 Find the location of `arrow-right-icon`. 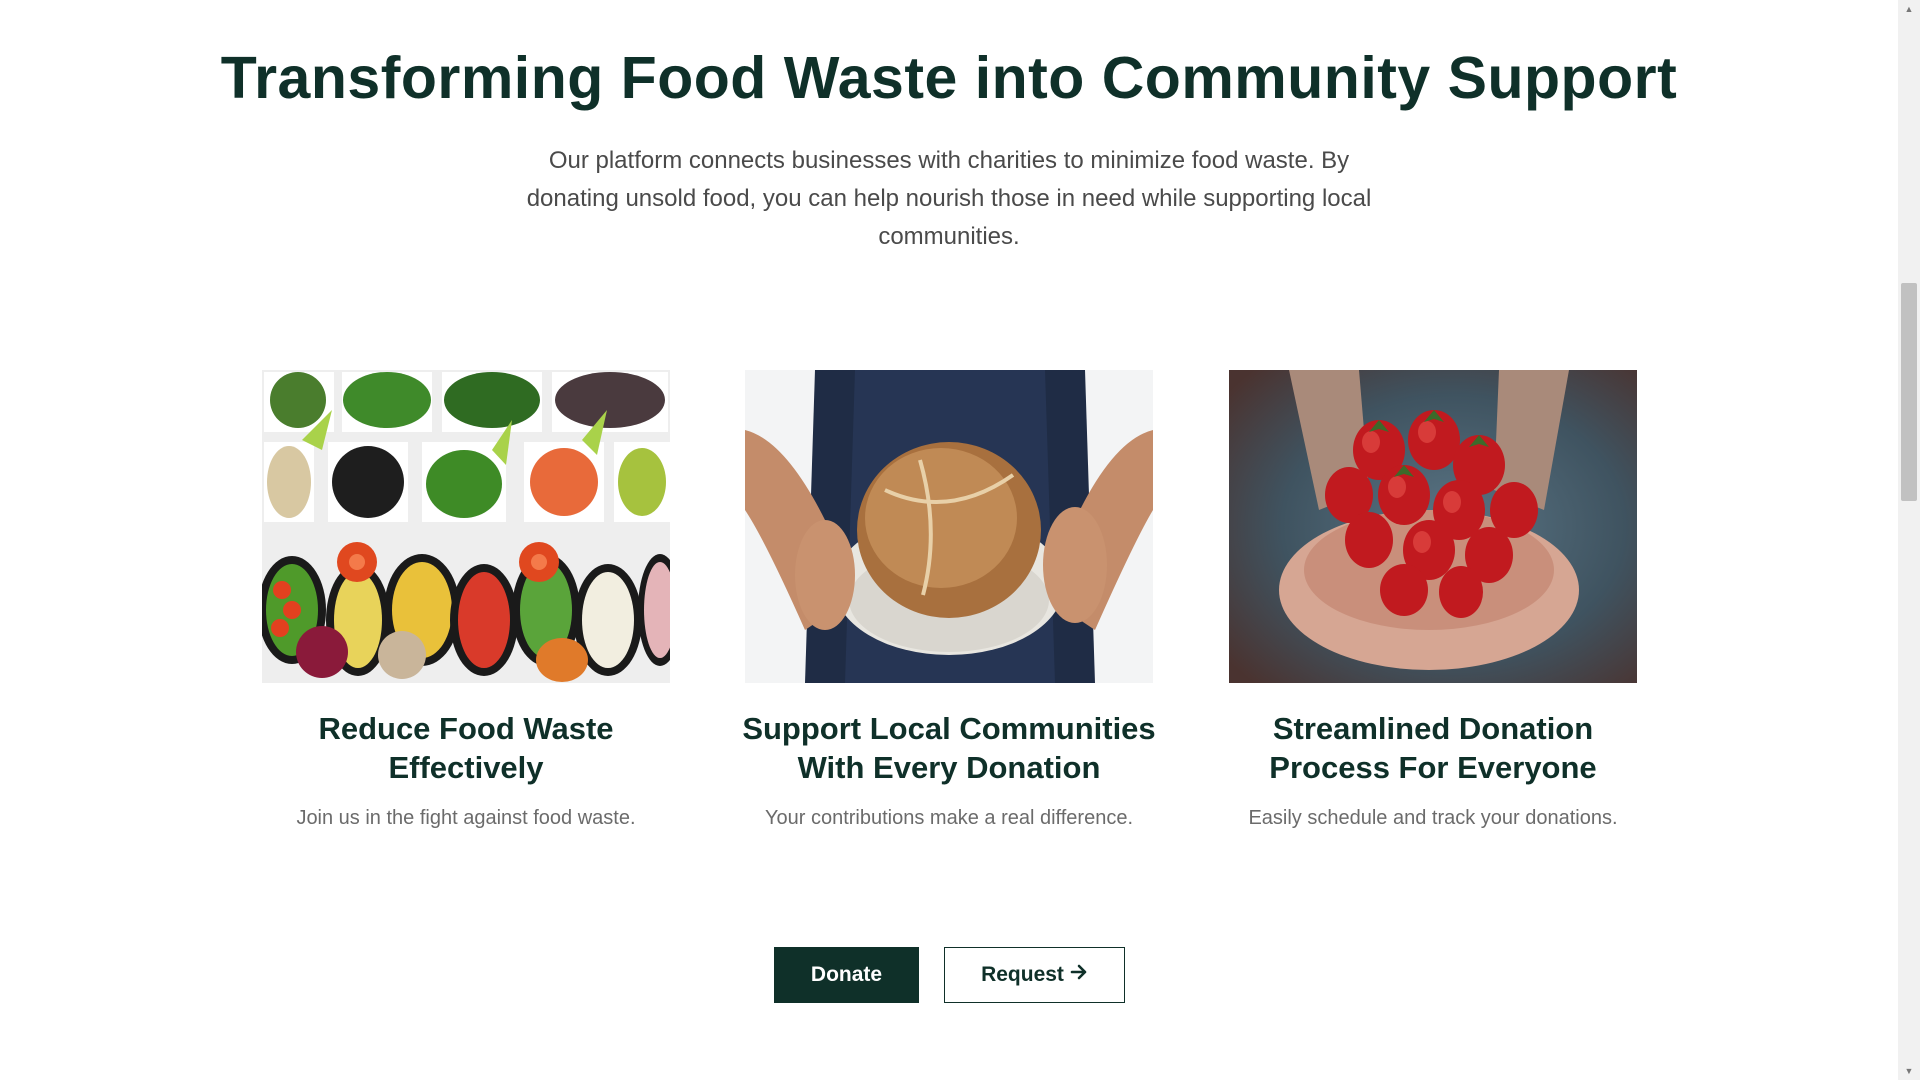

arrow-right-icon is located at coordinates (1079, 975).